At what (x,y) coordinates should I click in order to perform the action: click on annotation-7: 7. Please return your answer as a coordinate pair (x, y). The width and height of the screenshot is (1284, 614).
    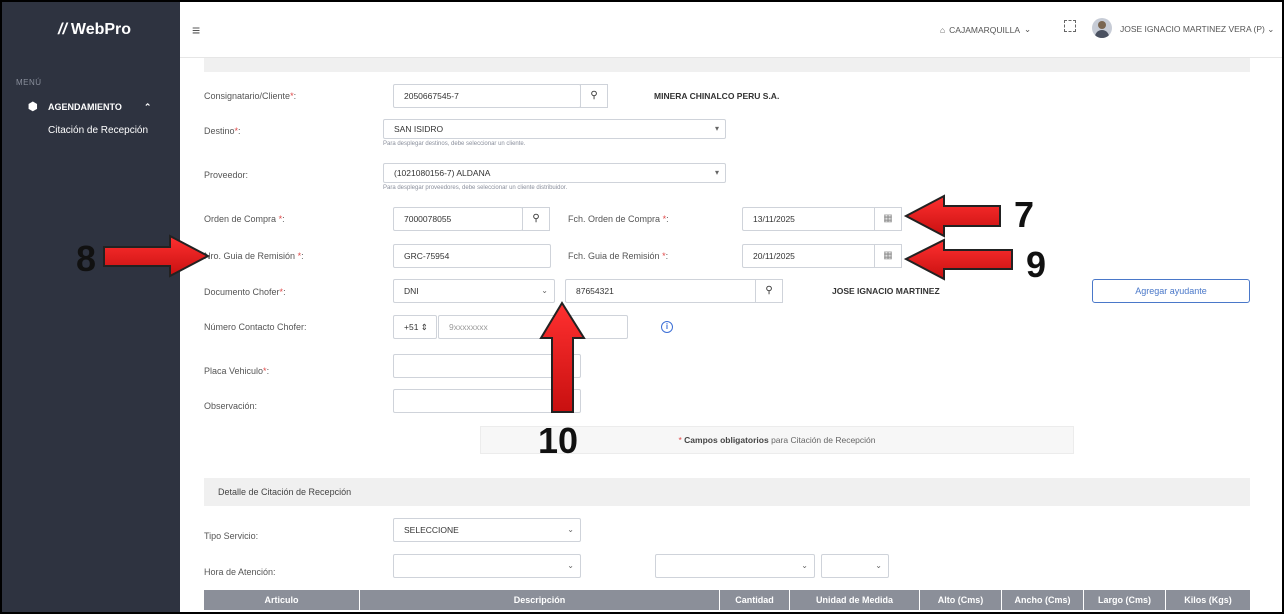
    Looking at the image, I should click on (1024, 214).